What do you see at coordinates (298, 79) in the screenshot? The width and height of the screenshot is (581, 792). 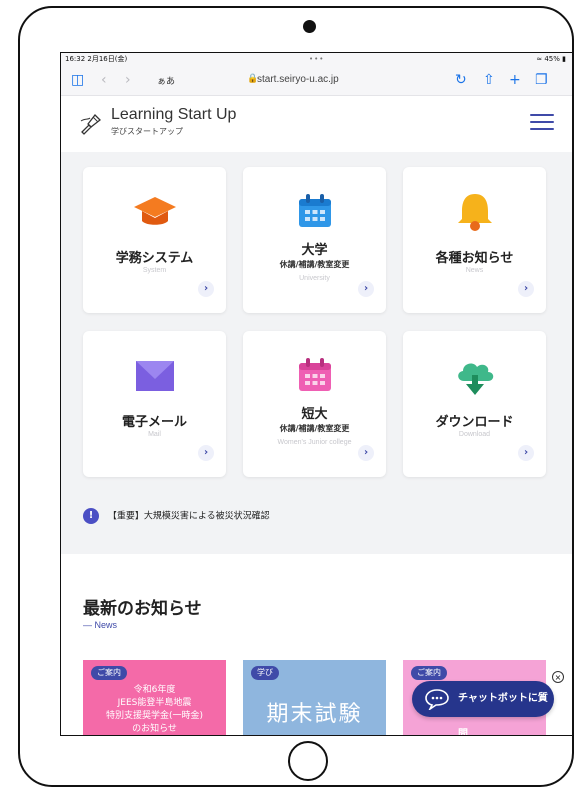 I see `address-bar: start.seiryo-u.ac.jp` at bounding box center [298, 79].